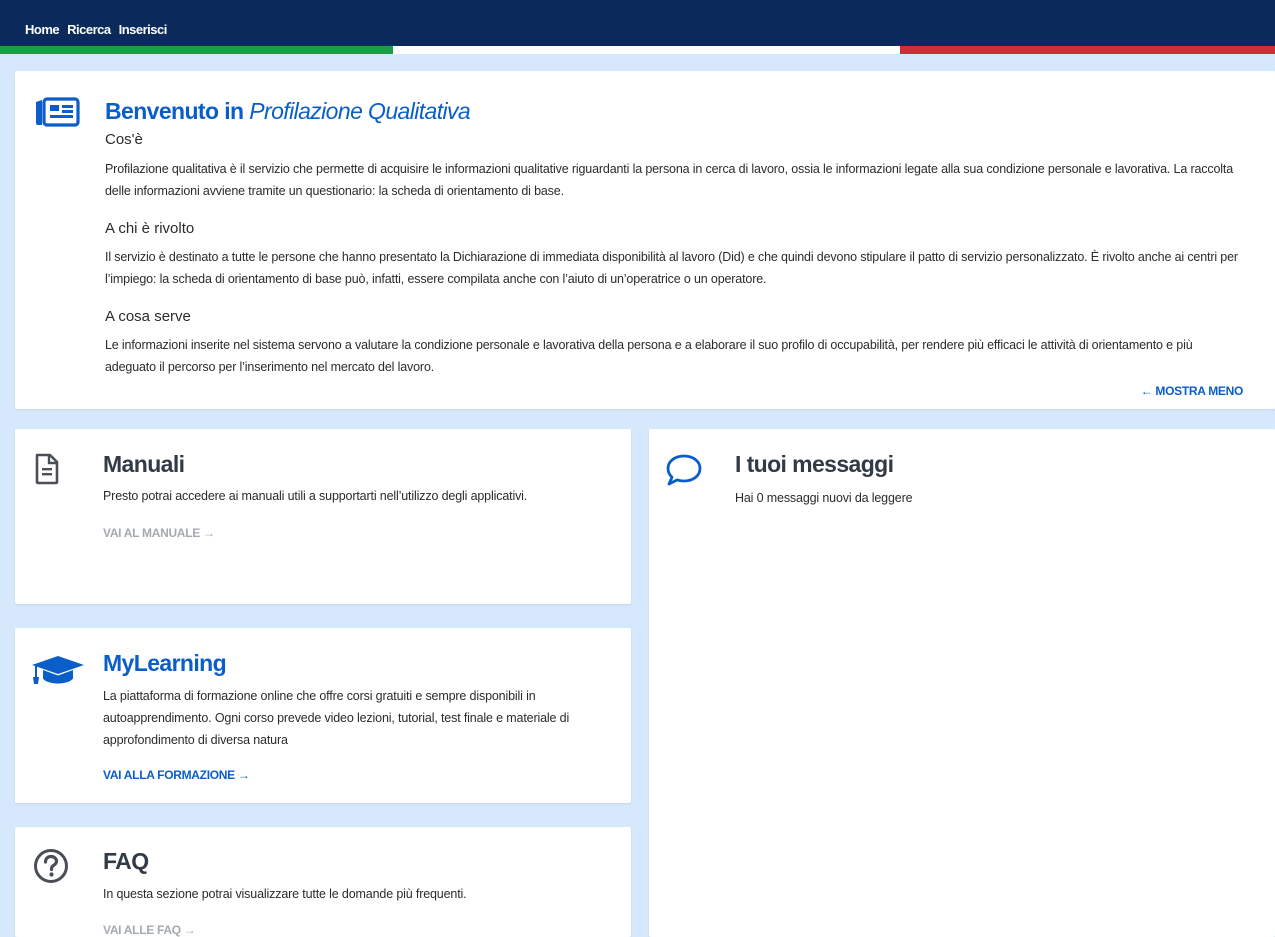 This screenshot has width=1275, height=937. Describe the element at coordinates (144, 464) in the screenshot. I see `manuali-title: Manuali` at that location.